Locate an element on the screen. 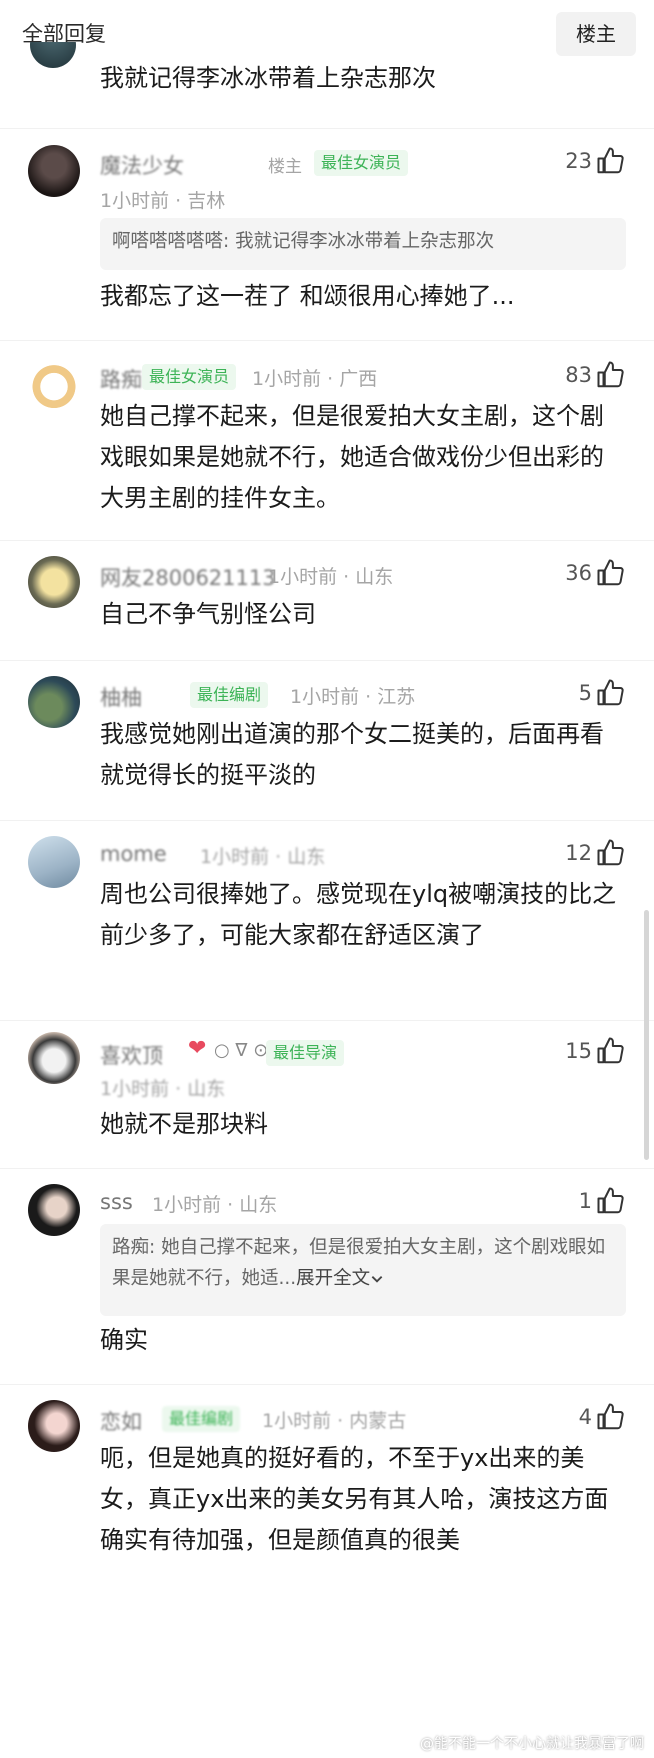 The height and width of the screenshot is (1758, 654). username: 恋如 is located at coordinates (121, 1421).